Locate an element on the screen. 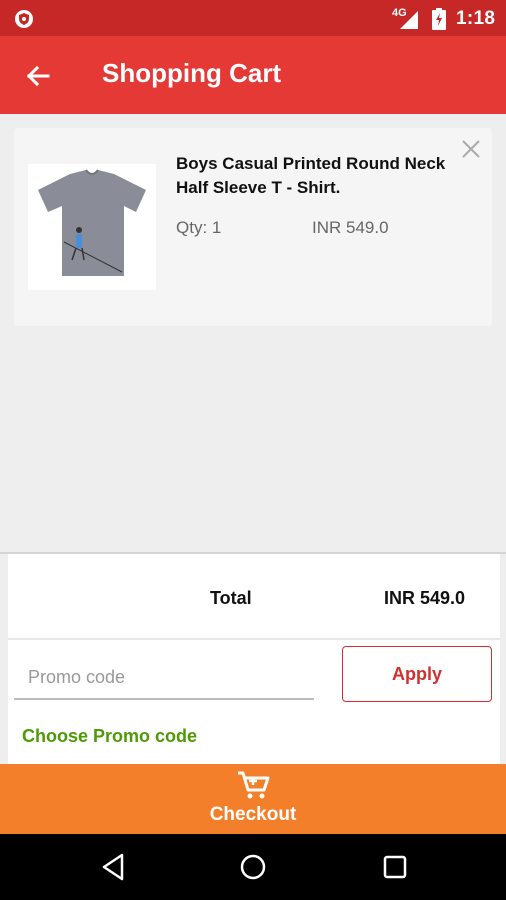 The height and width of the screenshot is (900, 506). signal-icon is located at coordinates (409, 20).